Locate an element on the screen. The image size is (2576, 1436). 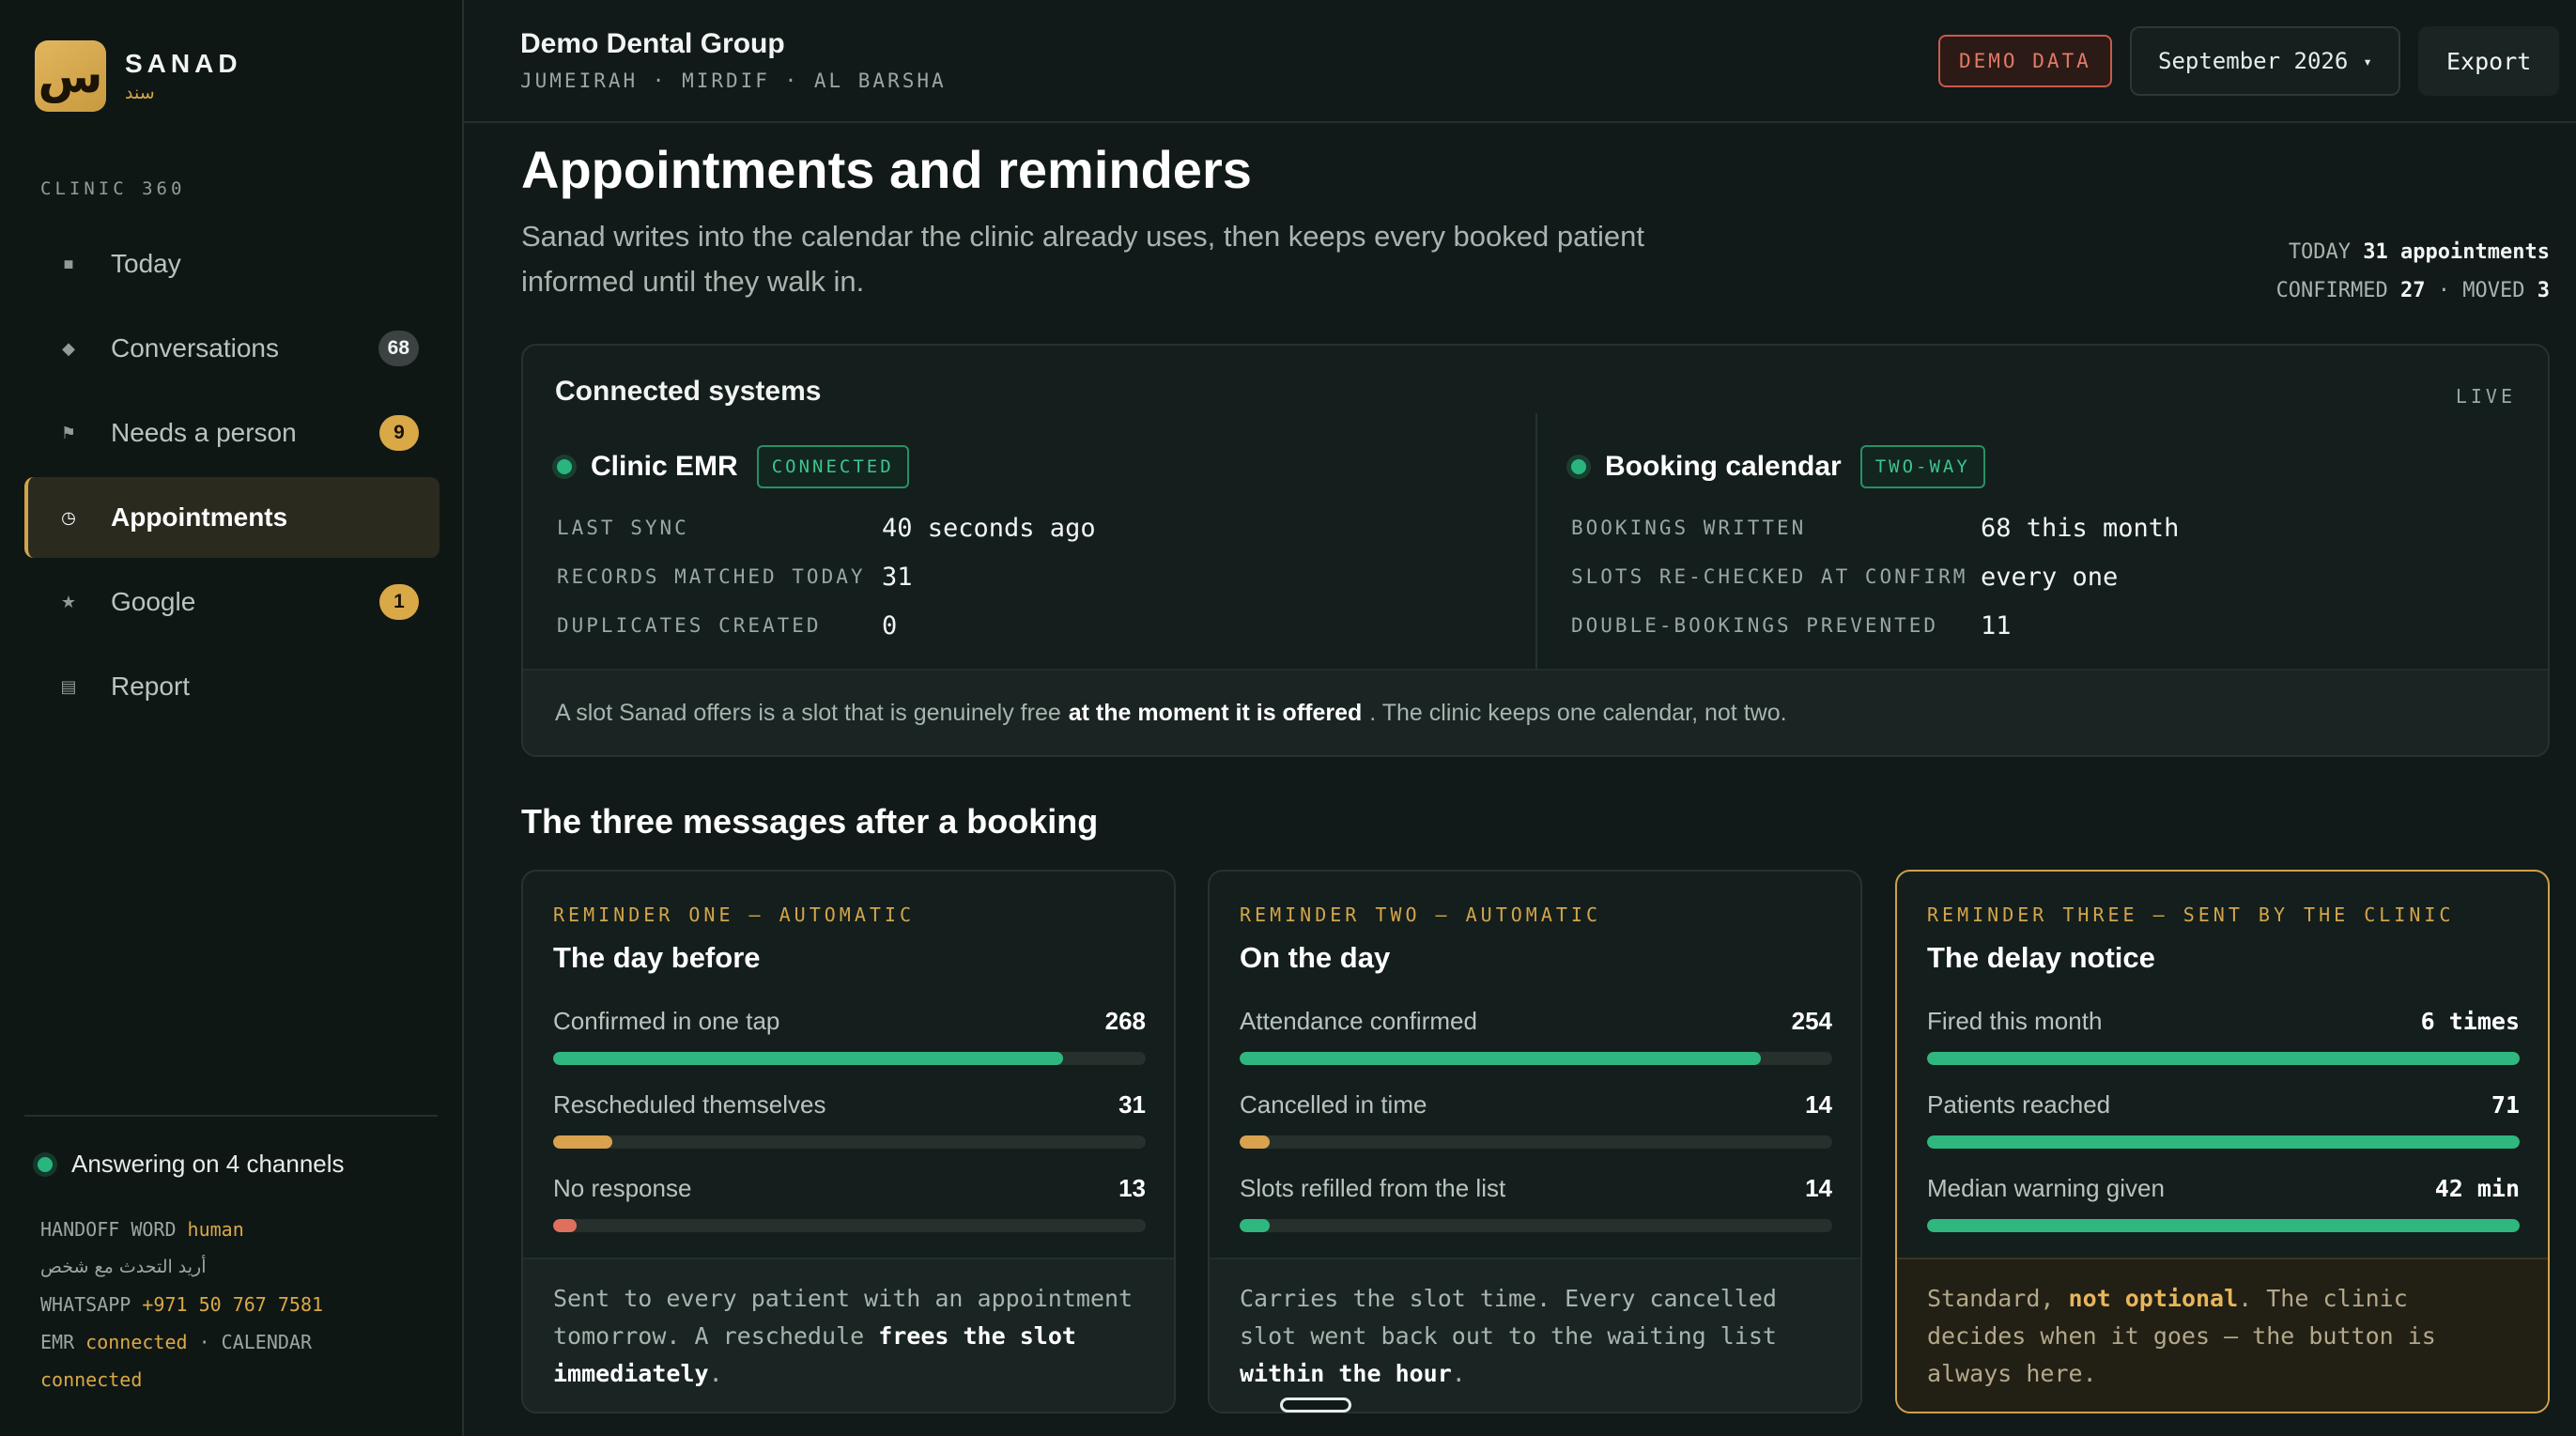
emr-stat-key: LAST SYNC is located at coordinates (623, 528).